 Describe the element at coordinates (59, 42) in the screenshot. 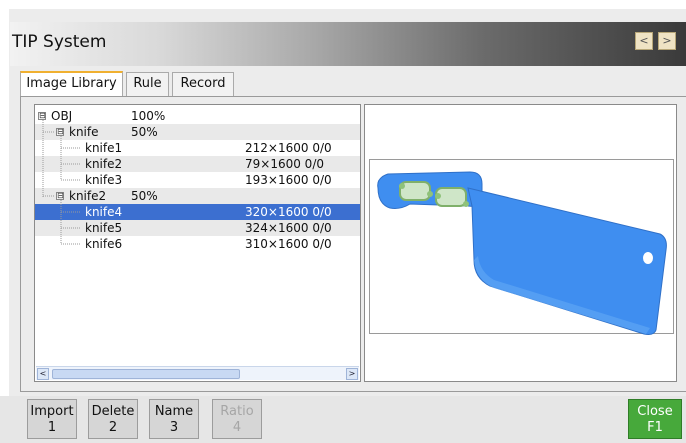

I see `window-title: TIP System` at that location.